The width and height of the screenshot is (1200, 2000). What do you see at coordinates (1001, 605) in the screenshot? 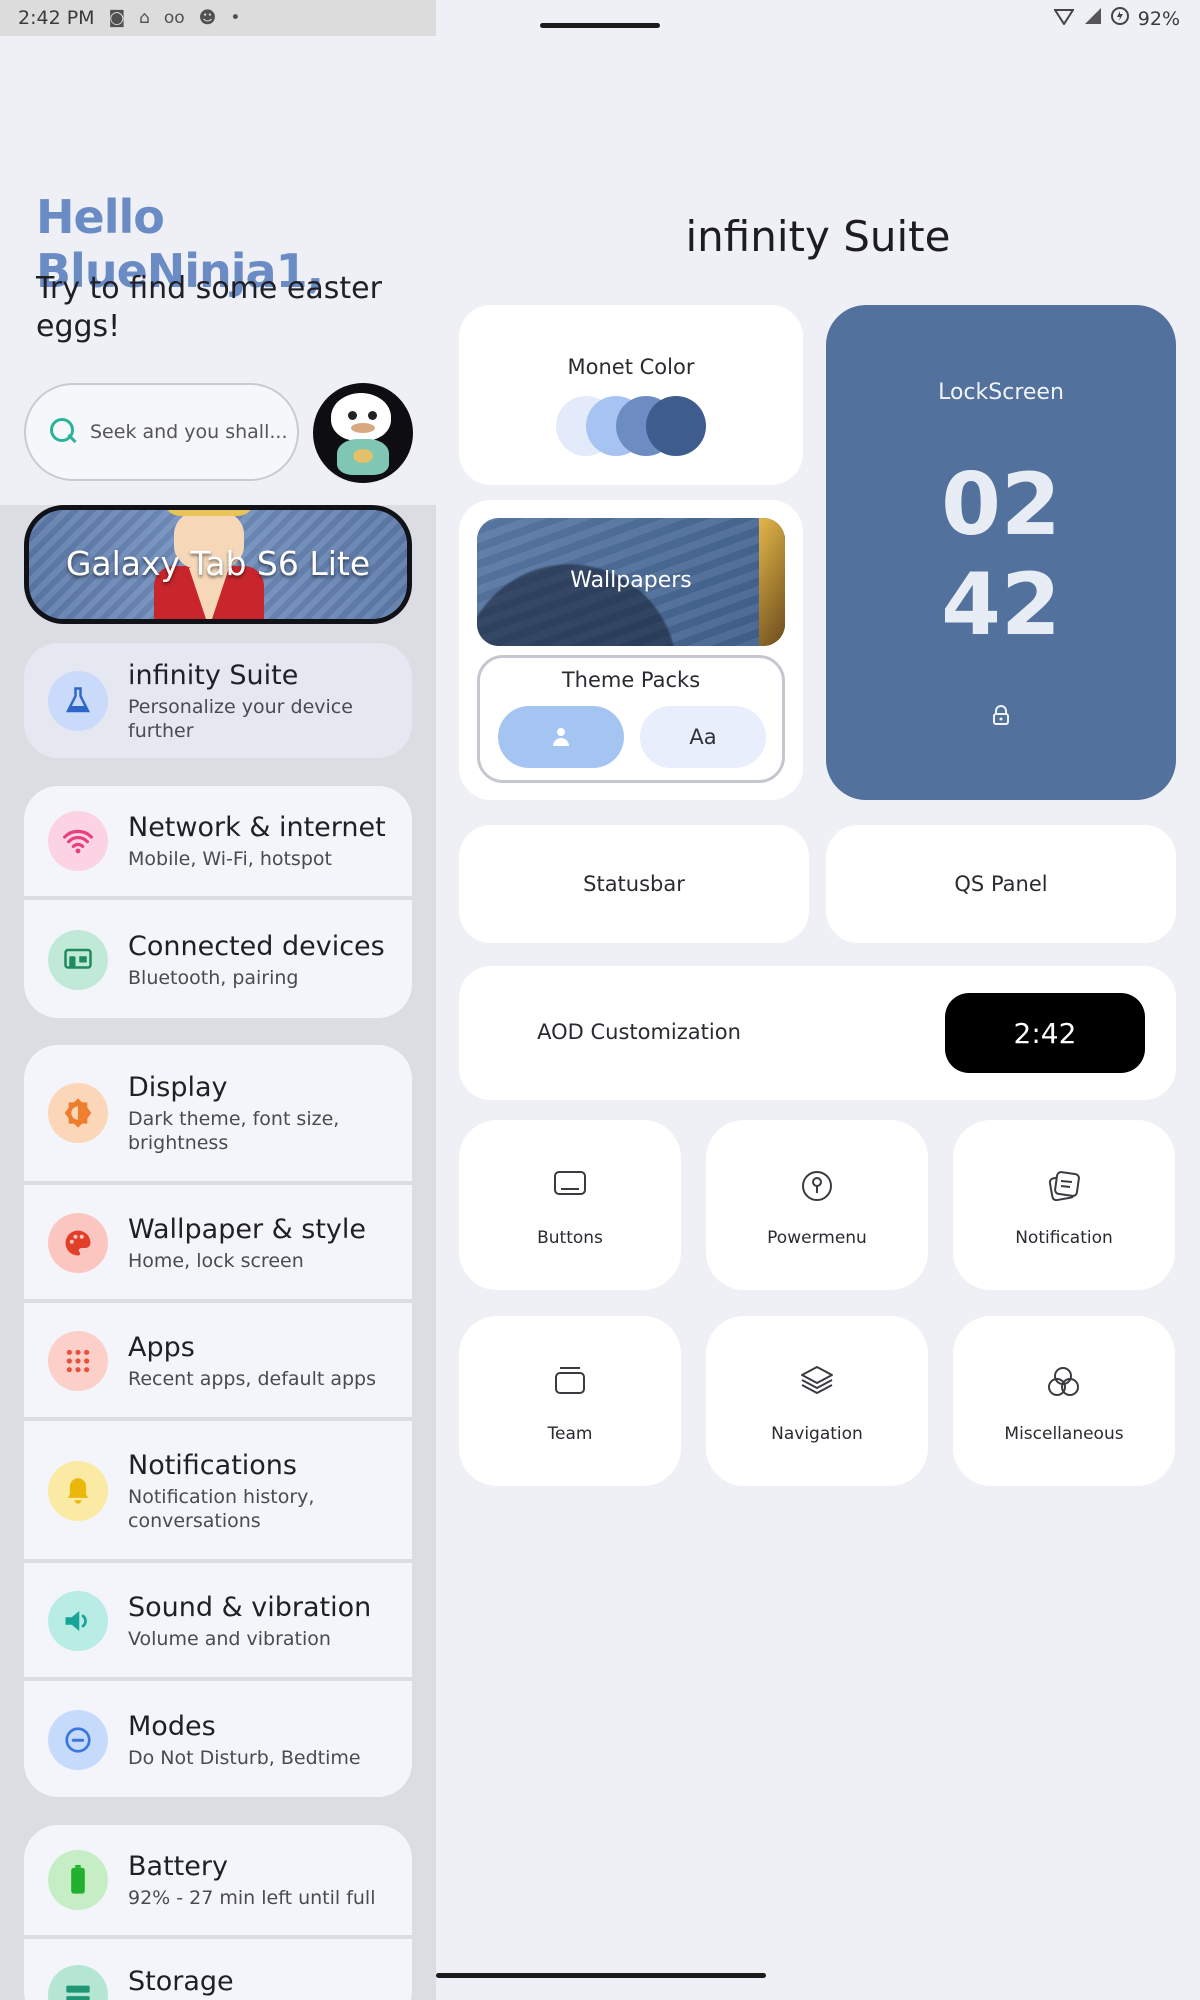
I see `lockscreen-minute: 42` at bounding box center [1001, 605].